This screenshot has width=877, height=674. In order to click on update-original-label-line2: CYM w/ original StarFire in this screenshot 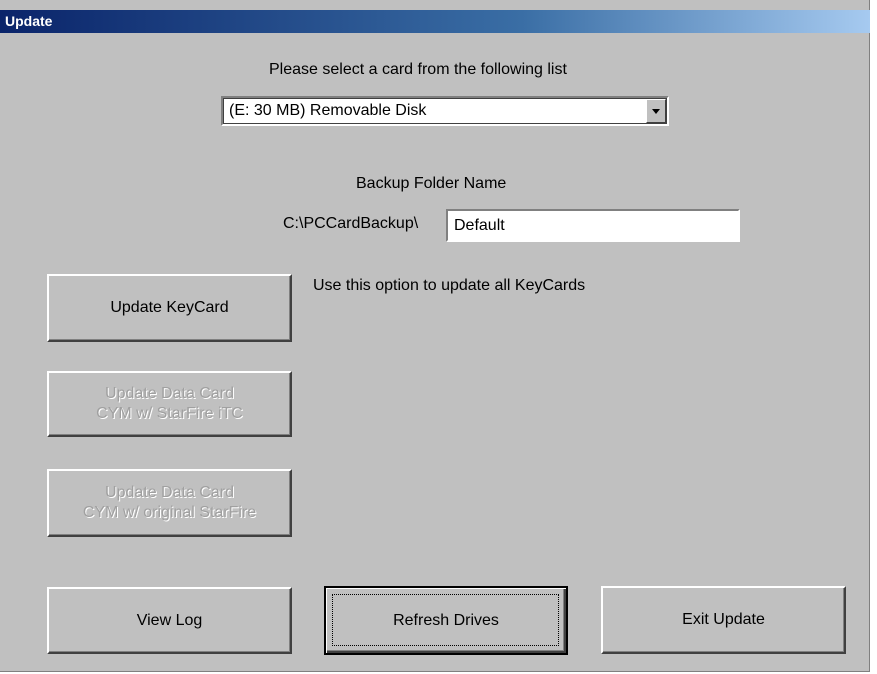, I will do `click(169, 512)`.